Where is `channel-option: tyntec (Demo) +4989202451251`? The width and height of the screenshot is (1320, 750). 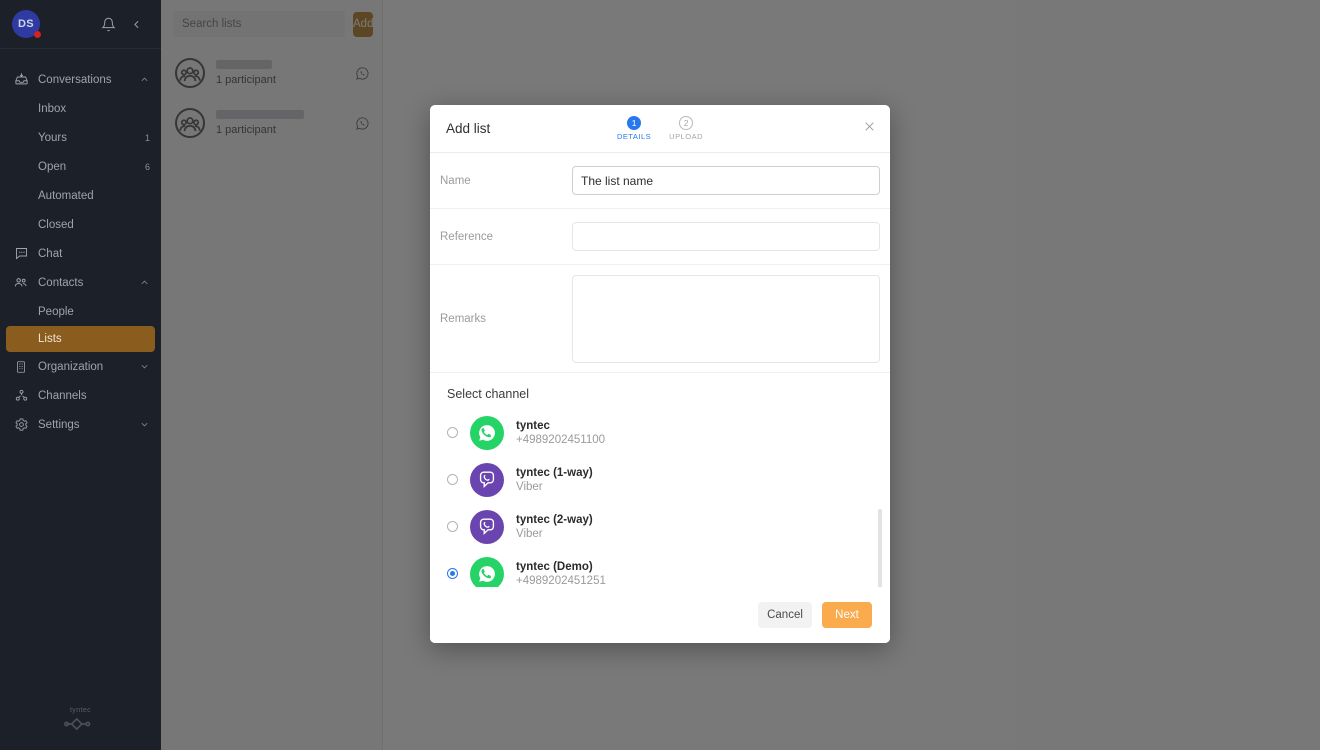
channel-option: tyntec (Demo) +4989202451251 is located at coordinates (664, 568).